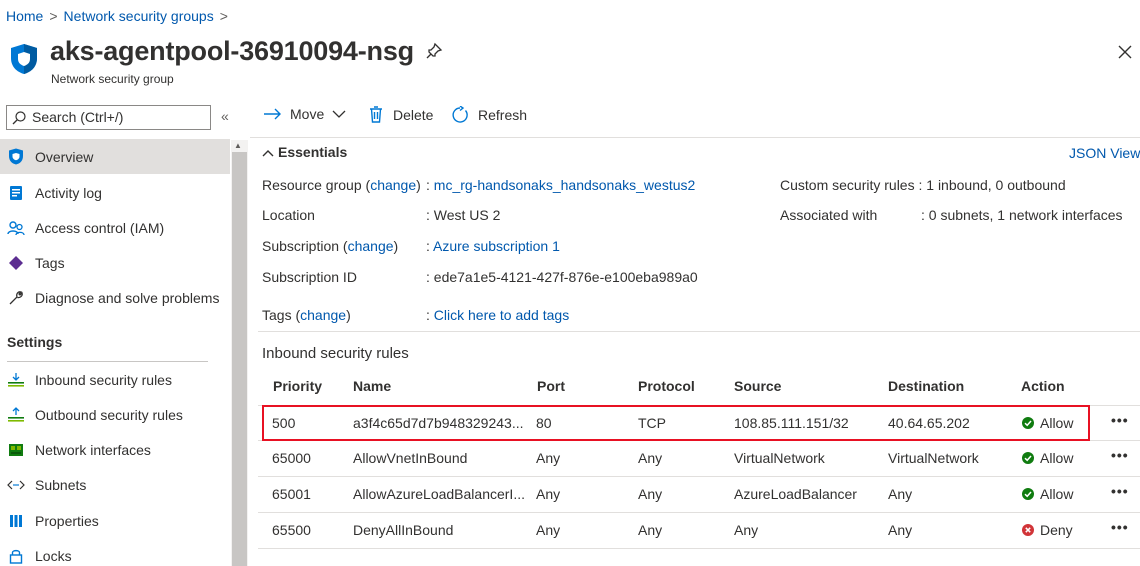 This screenshot has width=1140, height=566. What do you see at coordinates (115, 520) in the screenshot?
I see `sidebar-item-properties: Properties` at bounding box center [115, 520].